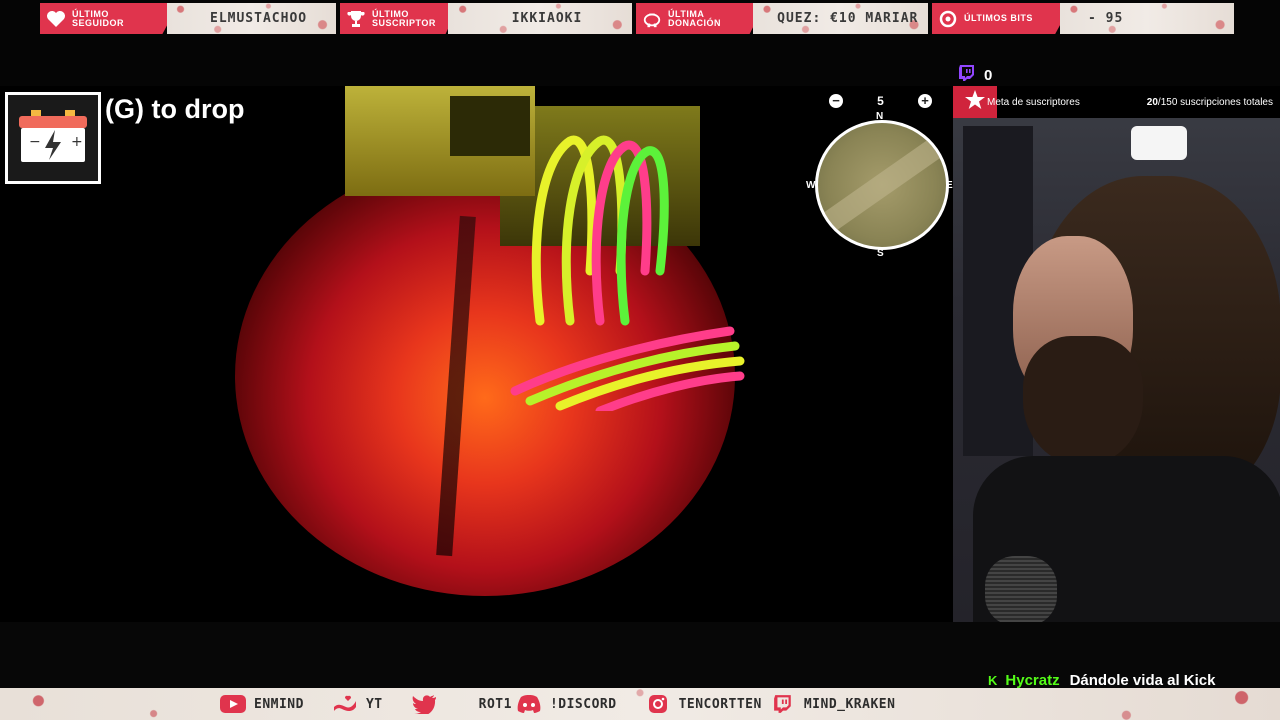 The height and width of the screenshot is (720, 1280). I want to click on compass-east: E, so click(949, 185).